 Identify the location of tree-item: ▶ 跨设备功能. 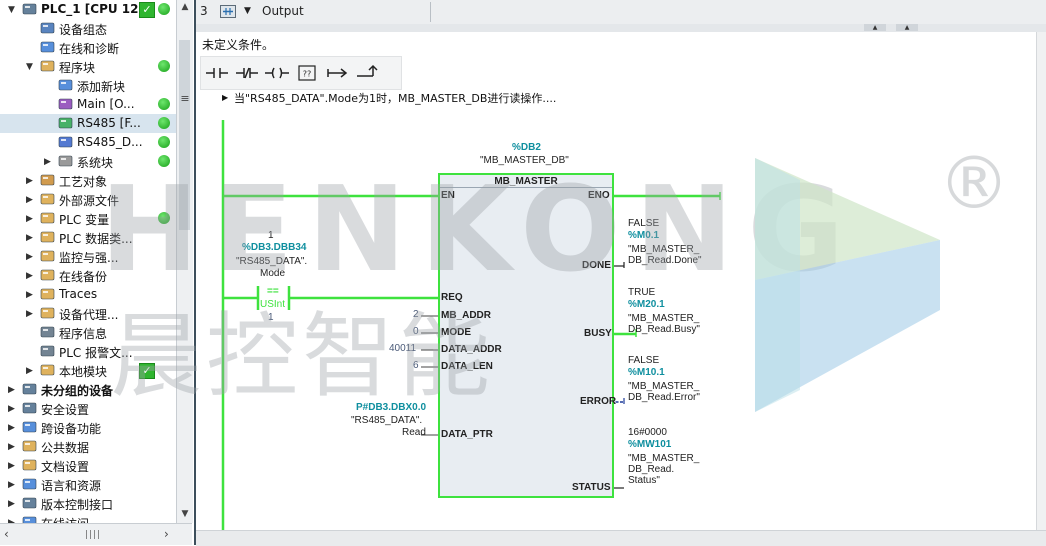
(88, 427).